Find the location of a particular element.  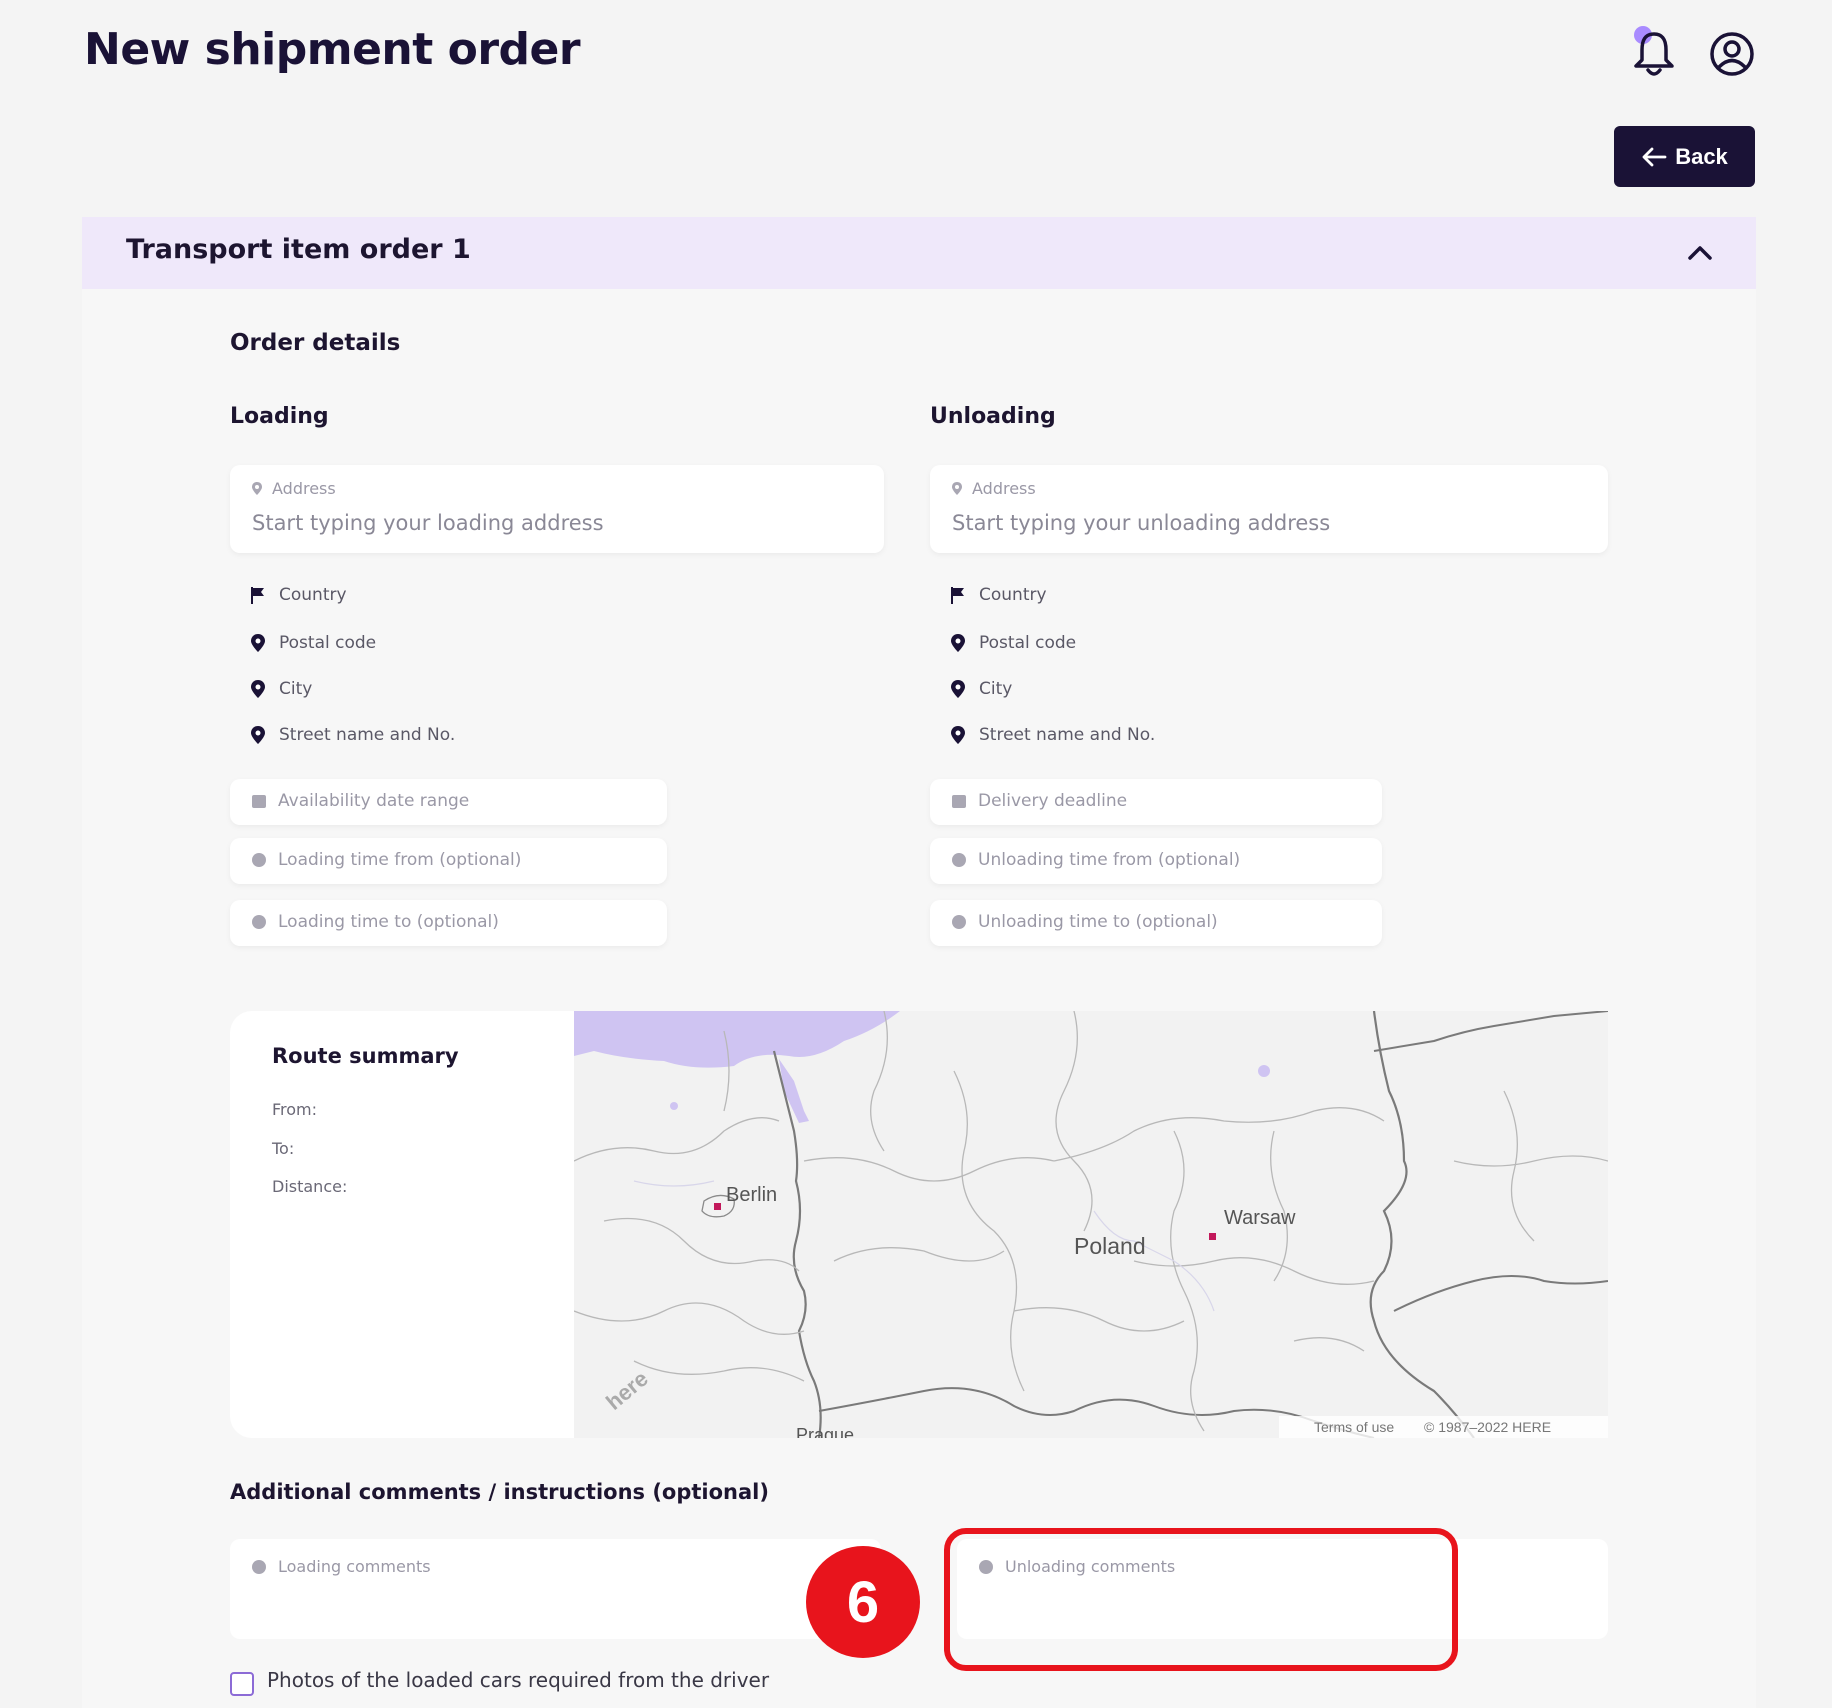

step-number-badge: 6 is located at coordinates (863, 1602).